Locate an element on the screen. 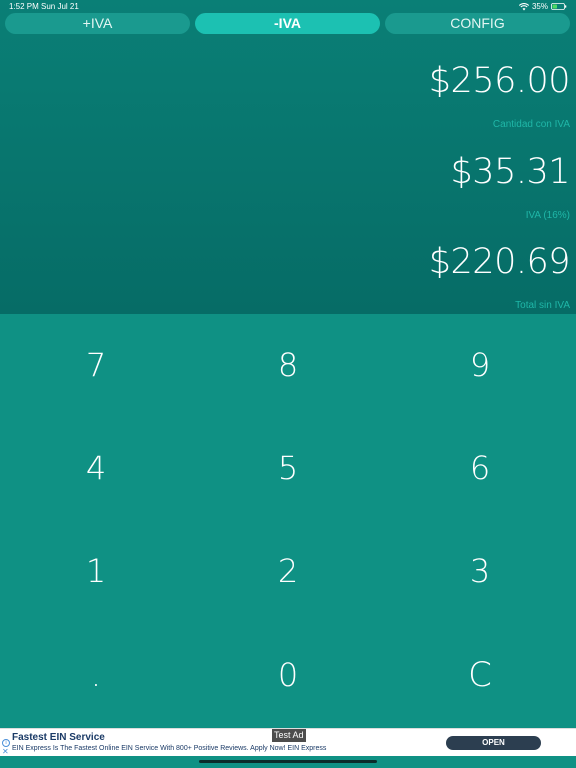 Image resolution: width=576 pixels, height=768 pixels. wifi-icon is located at coordinates (523, 6).